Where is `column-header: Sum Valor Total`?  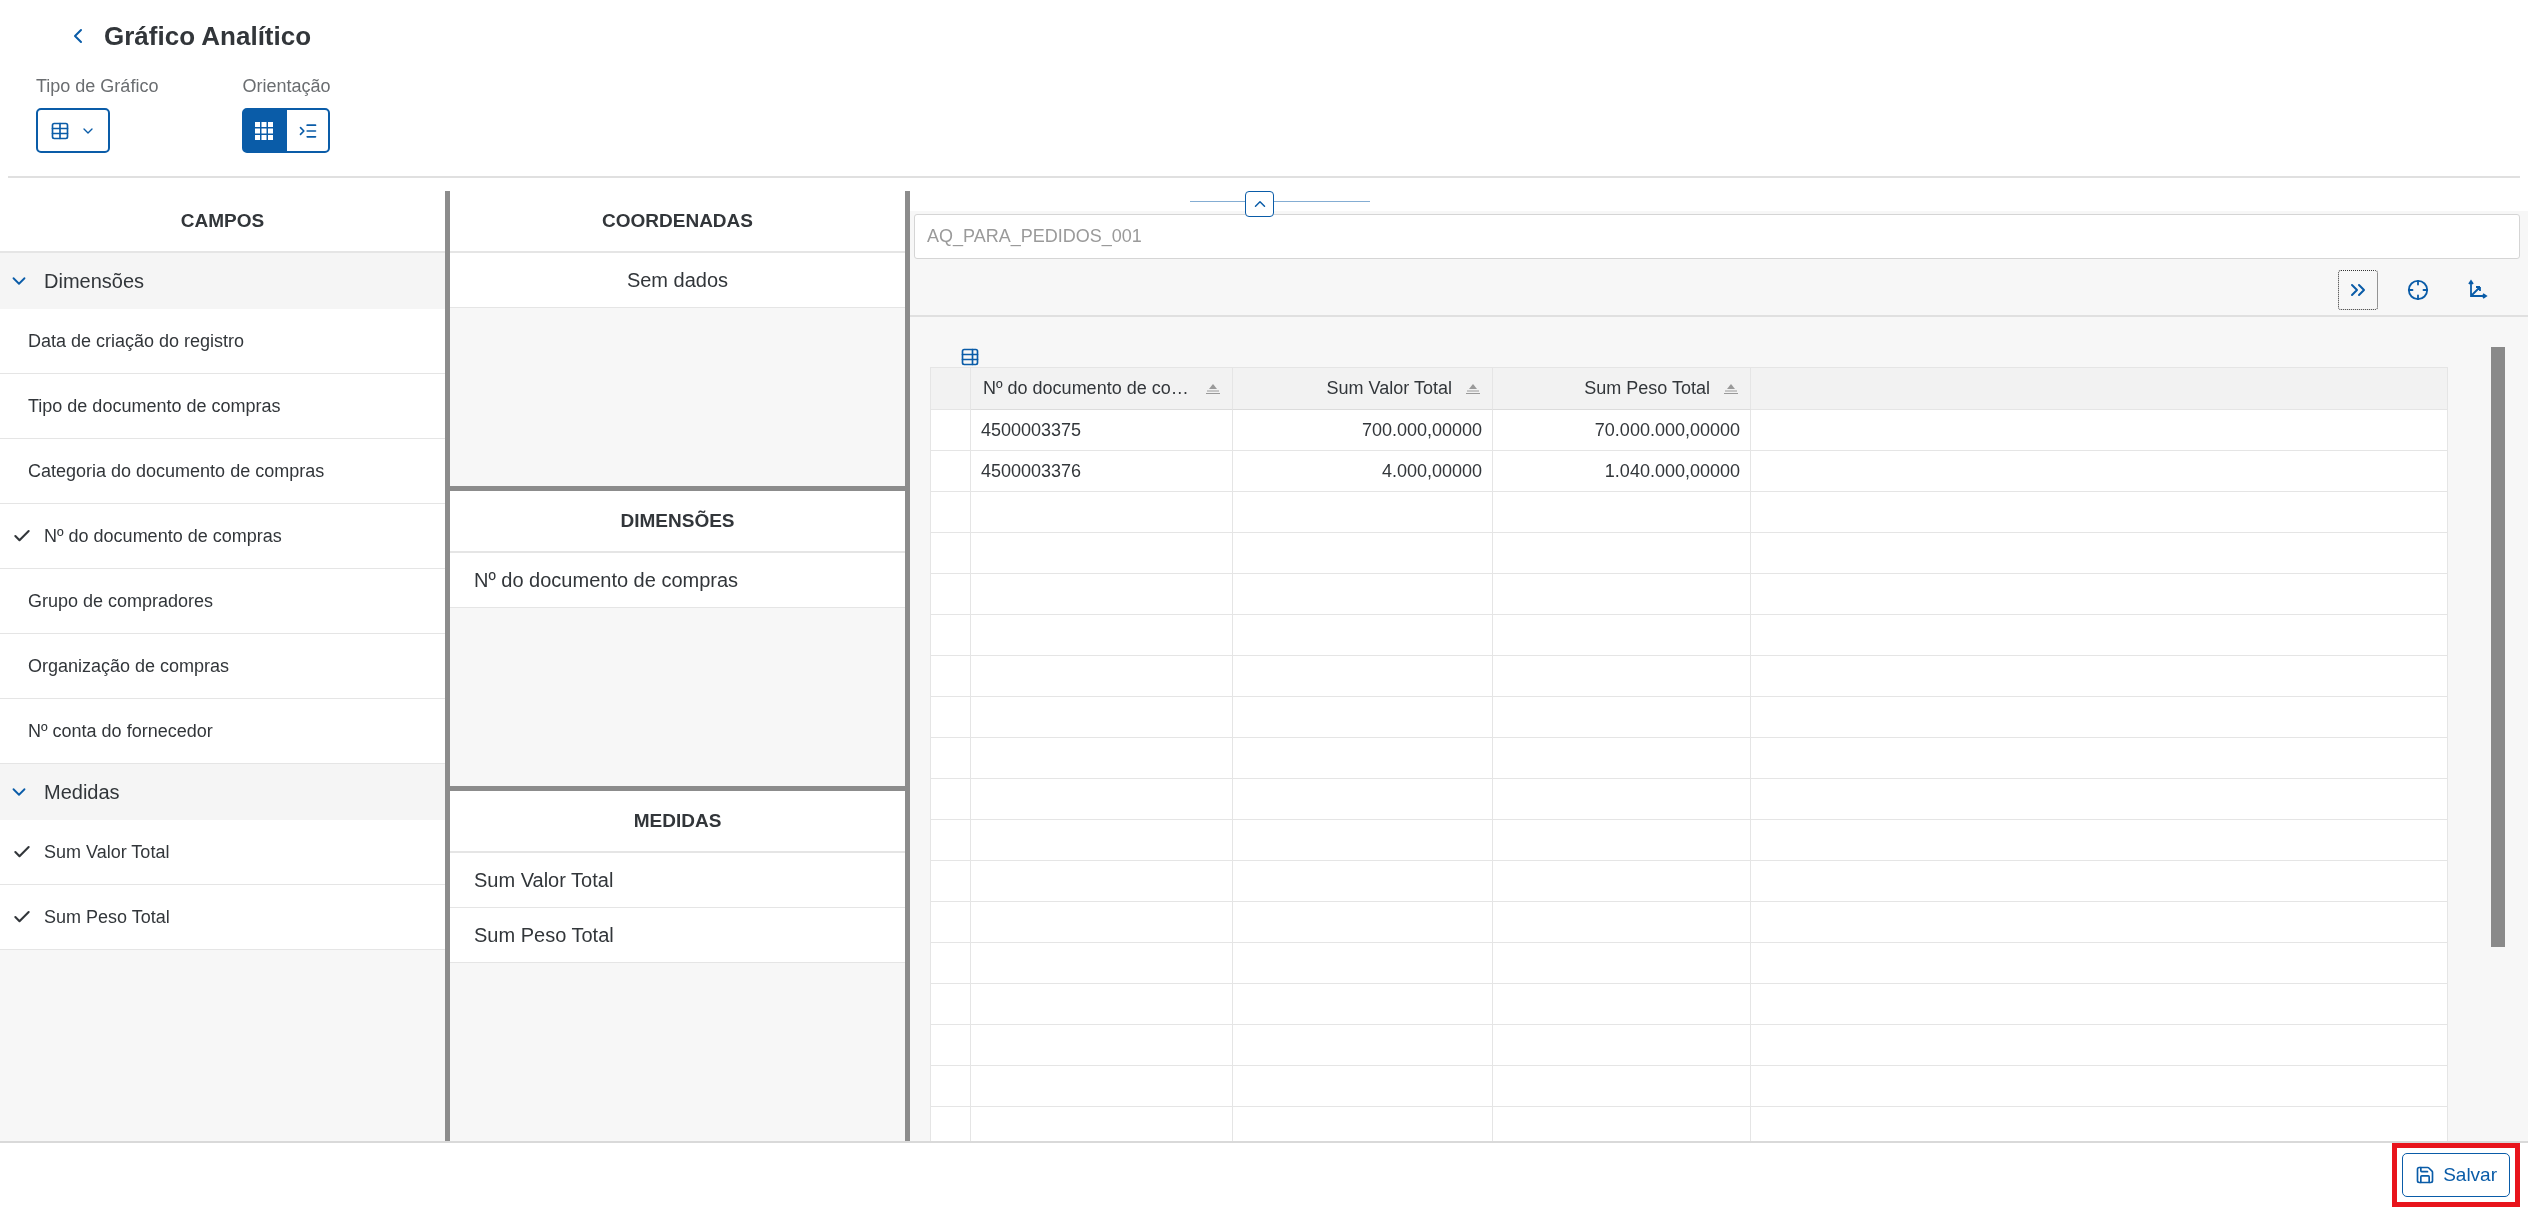 column-header: Sum Valor Total is located at coordinates (1363, 389).